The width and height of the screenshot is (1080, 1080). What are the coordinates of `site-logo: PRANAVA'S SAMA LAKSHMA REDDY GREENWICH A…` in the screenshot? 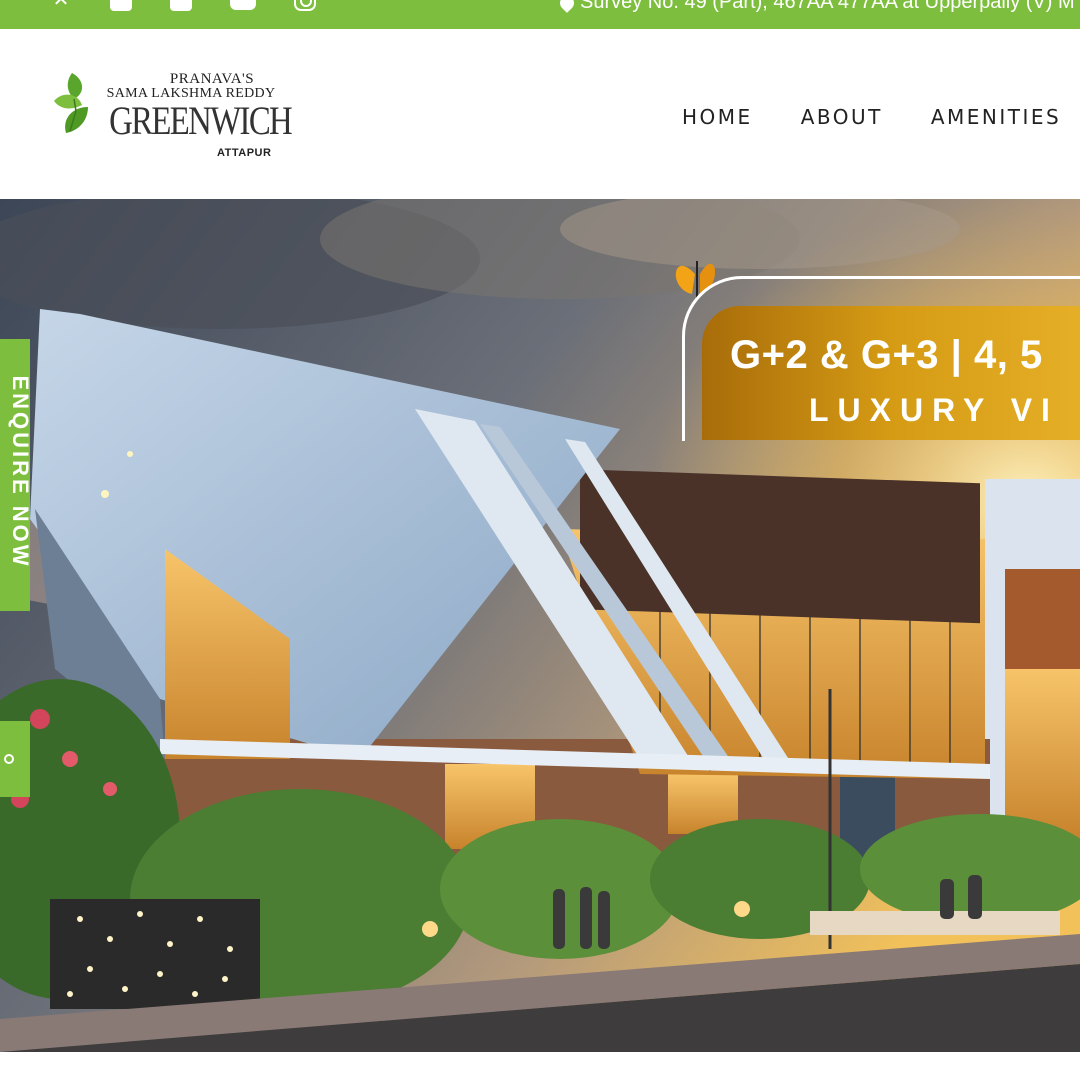 It's located at (172, 117).